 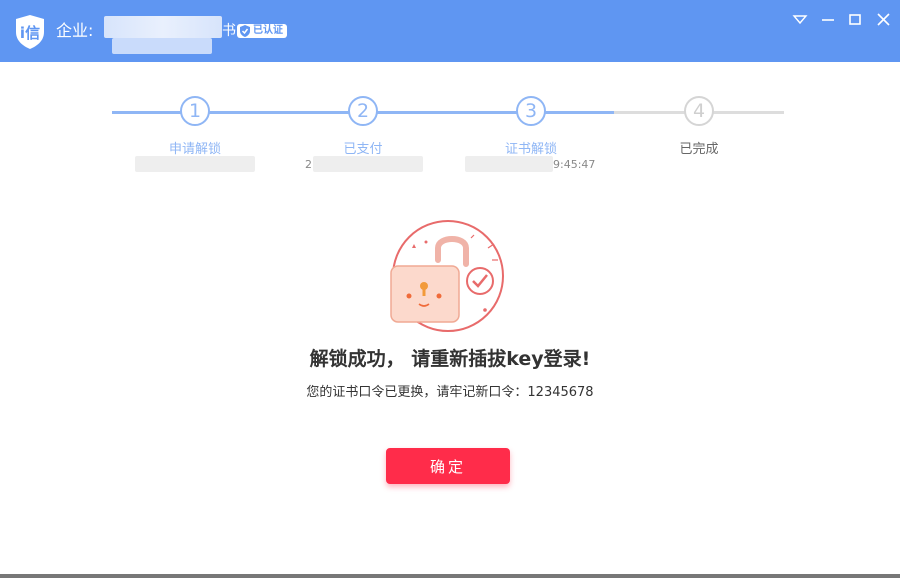 What do you see at coordinates (245, 31) in the screenshot?
I see `verified-check-icon` at bounding box center [245, 31].